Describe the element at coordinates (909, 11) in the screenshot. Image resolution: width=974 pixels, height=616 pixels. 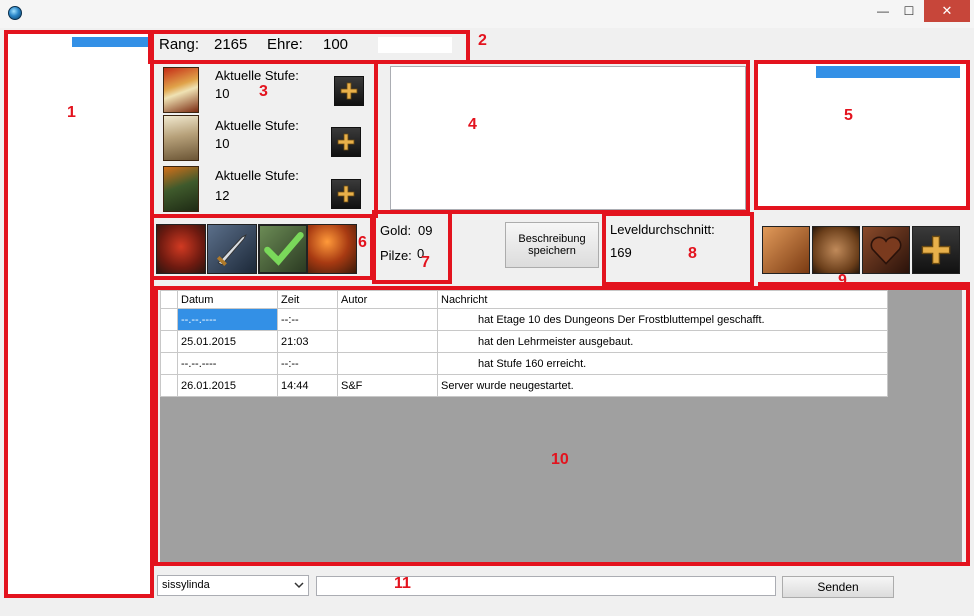
I see `maximize-button: ☐` at that location.